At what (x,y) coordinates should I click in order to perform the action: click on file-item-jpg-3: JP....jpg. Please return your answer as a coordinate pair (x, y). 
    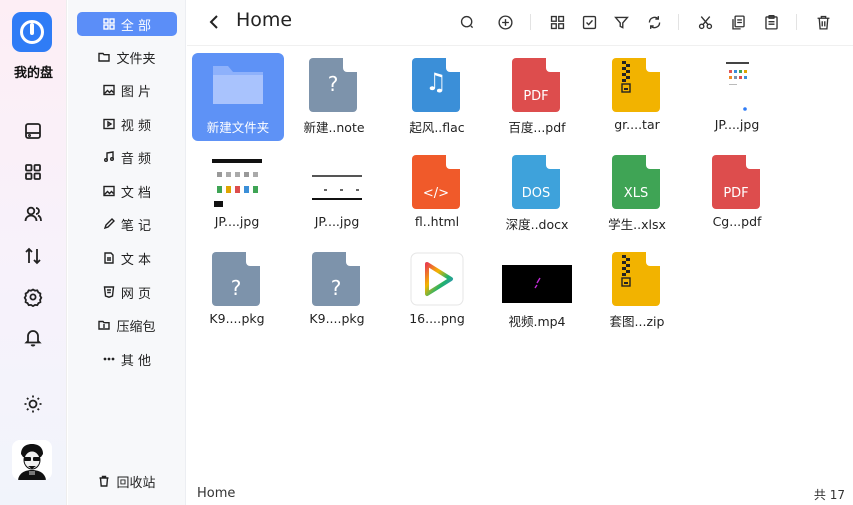
    Looking at the image, I should click on (337, 194).